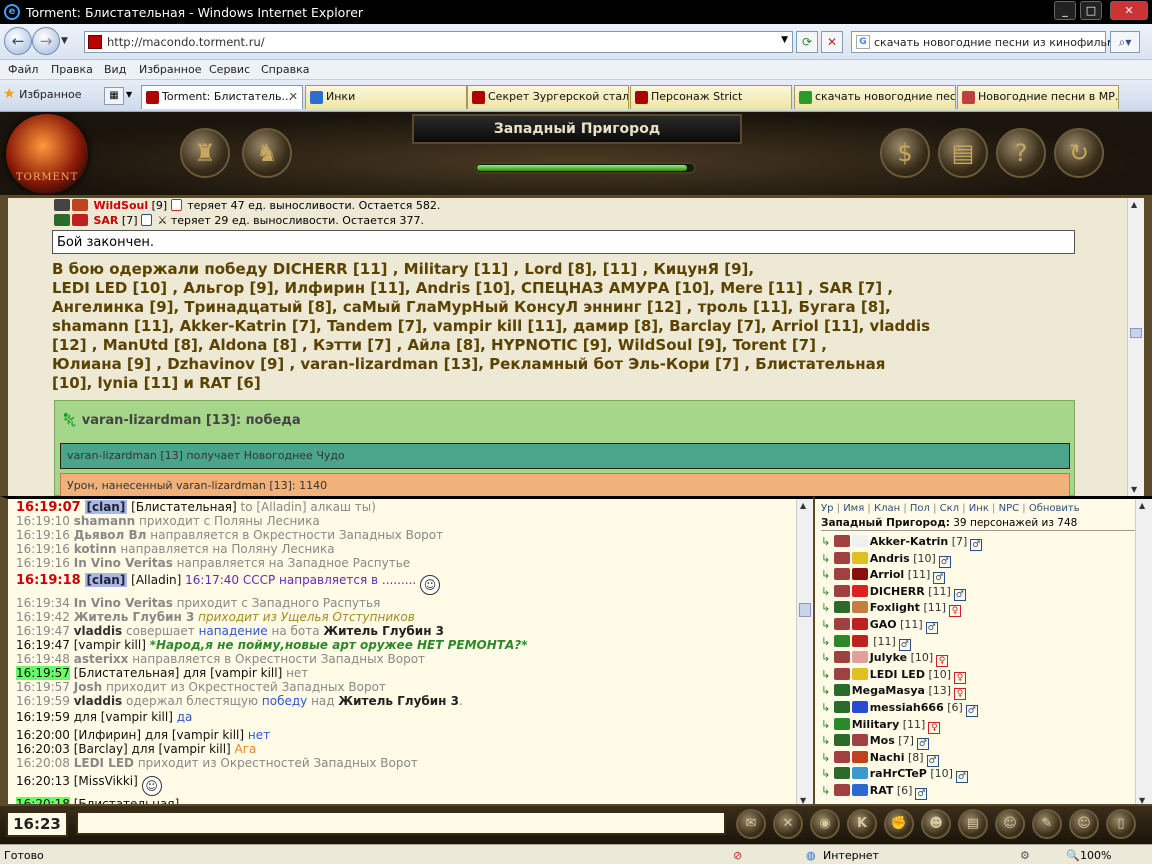 The image size is (1152, 864). Describe the element at coordinates (788, 824) in the screenshot. I see `close-icon: ✕` at that location.